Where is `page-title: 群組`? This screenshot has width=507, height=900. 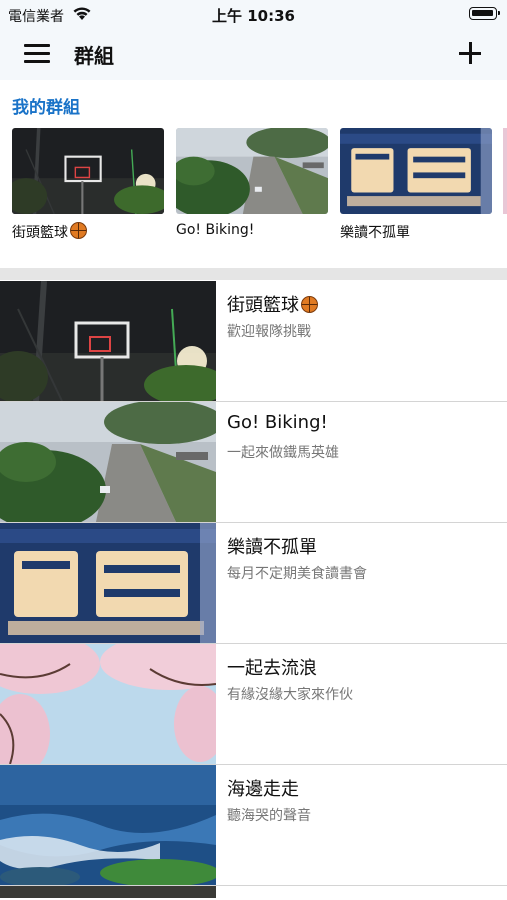
page-title: 群組 is located at coordinates (94, 56).